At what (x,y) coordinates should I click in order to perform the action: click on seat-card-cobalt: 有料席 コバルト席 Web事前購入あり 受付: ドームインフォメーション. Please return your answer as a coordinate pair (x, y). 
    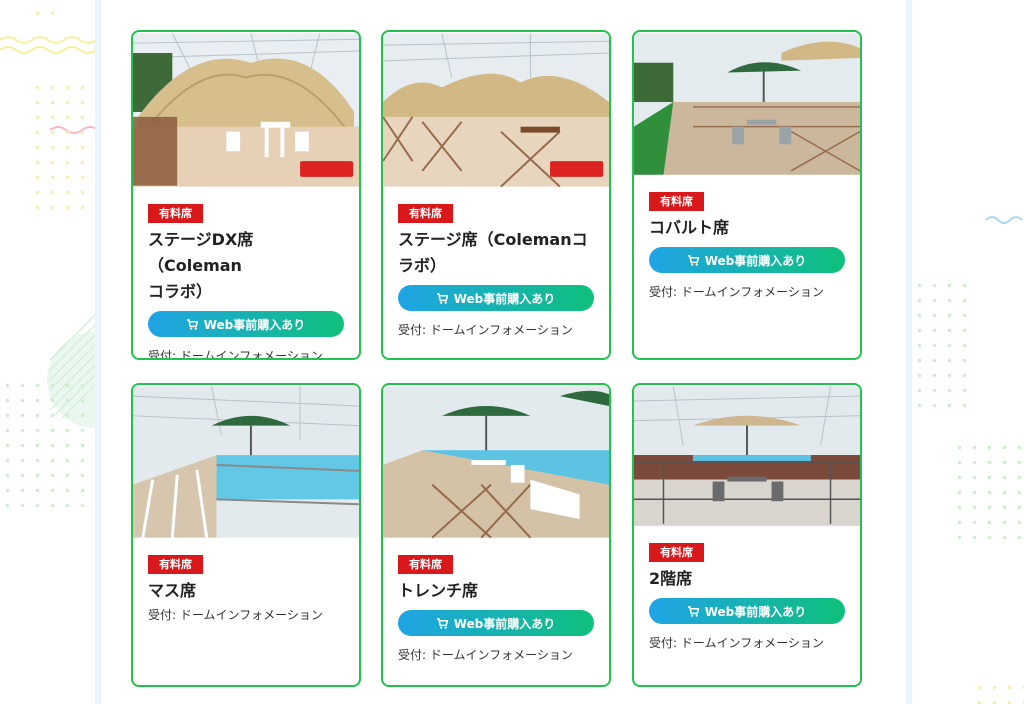
    Looking at the image, I should click on (747, 195).